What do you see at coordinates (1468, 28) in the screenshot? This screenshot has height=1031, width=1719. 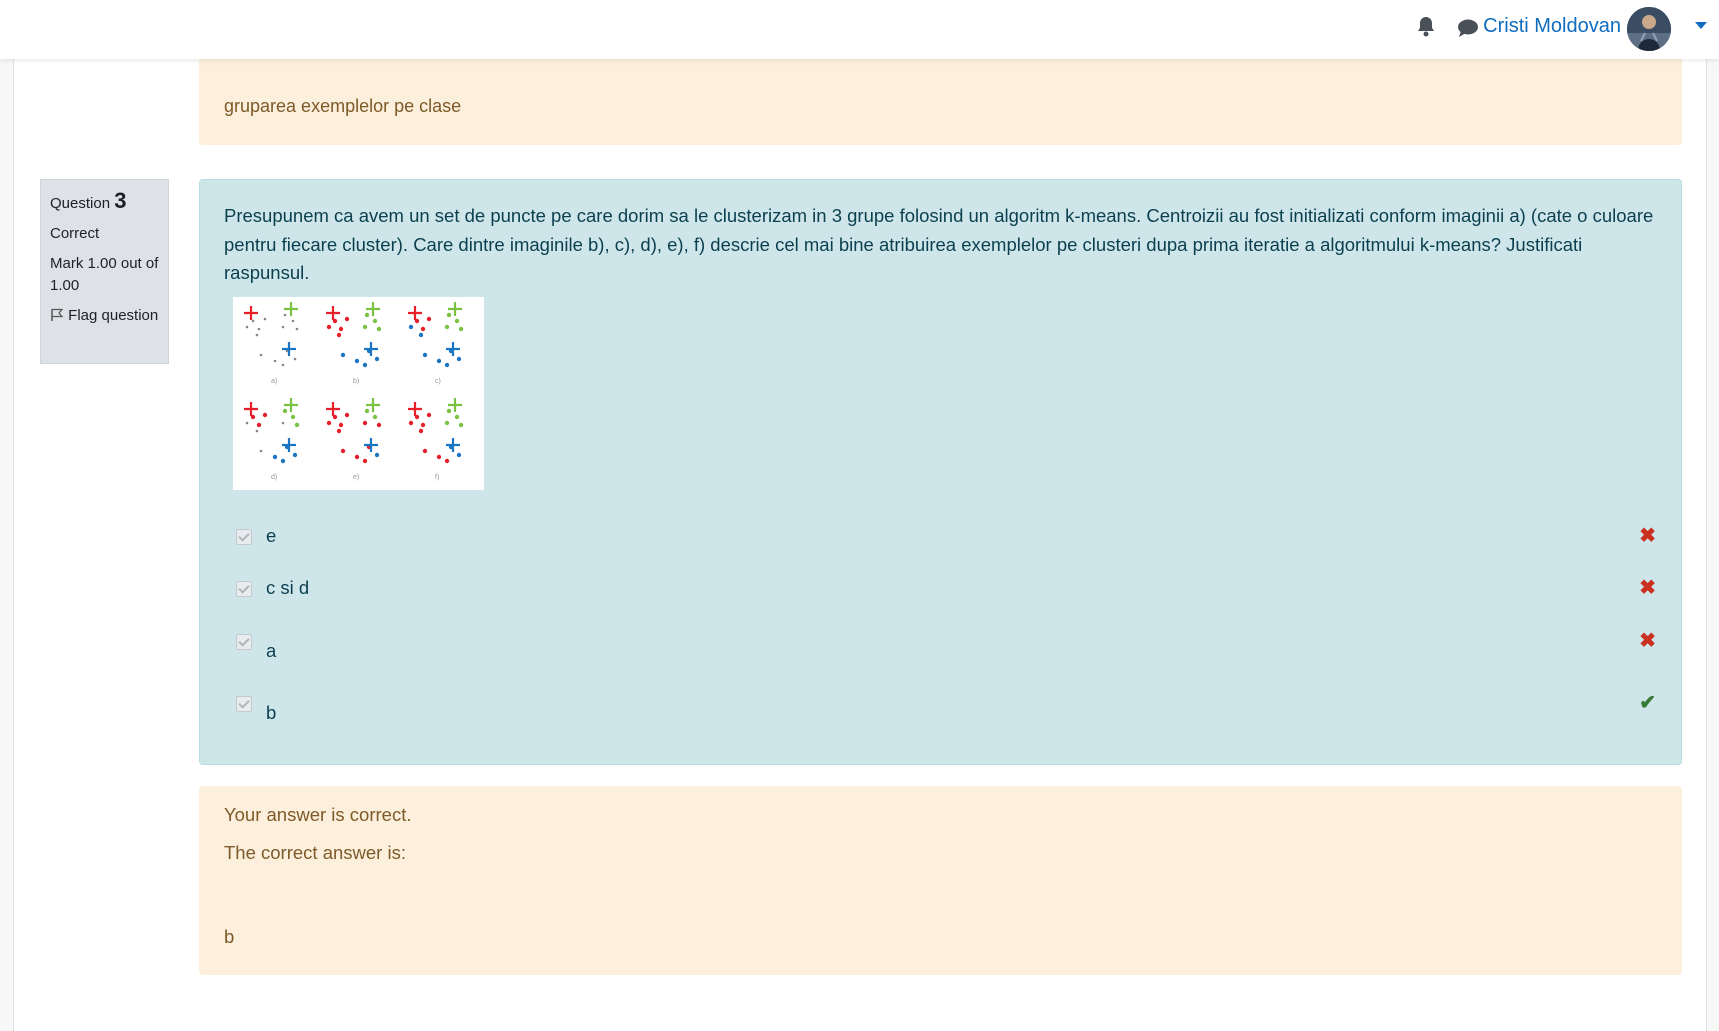 I see `chat-bubble-icon` at bounding box center [1468, 28].